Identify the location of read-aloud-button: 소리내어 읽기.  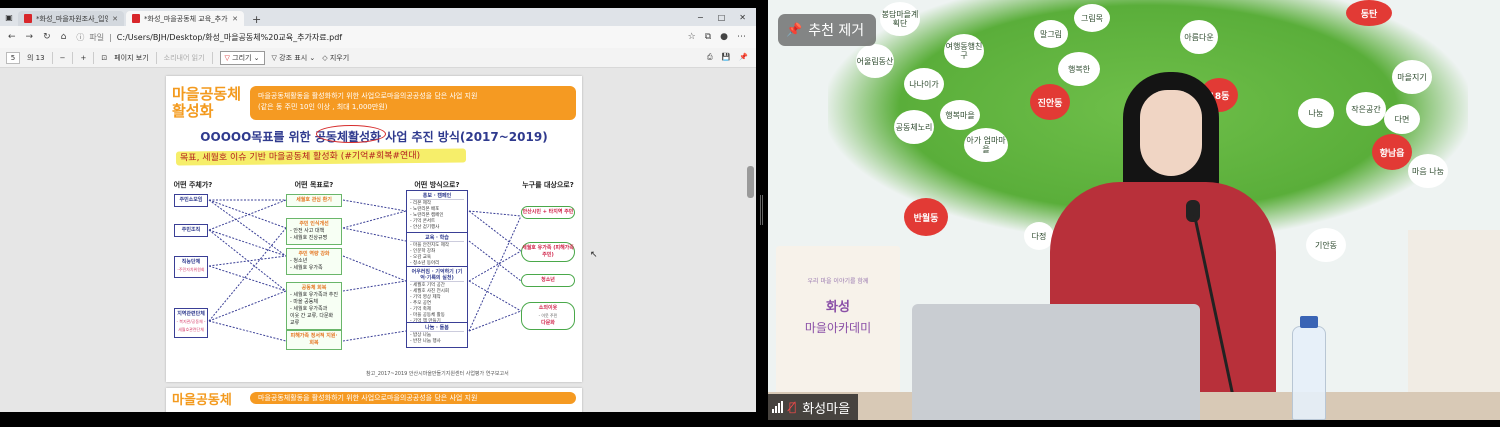
(184, 58).